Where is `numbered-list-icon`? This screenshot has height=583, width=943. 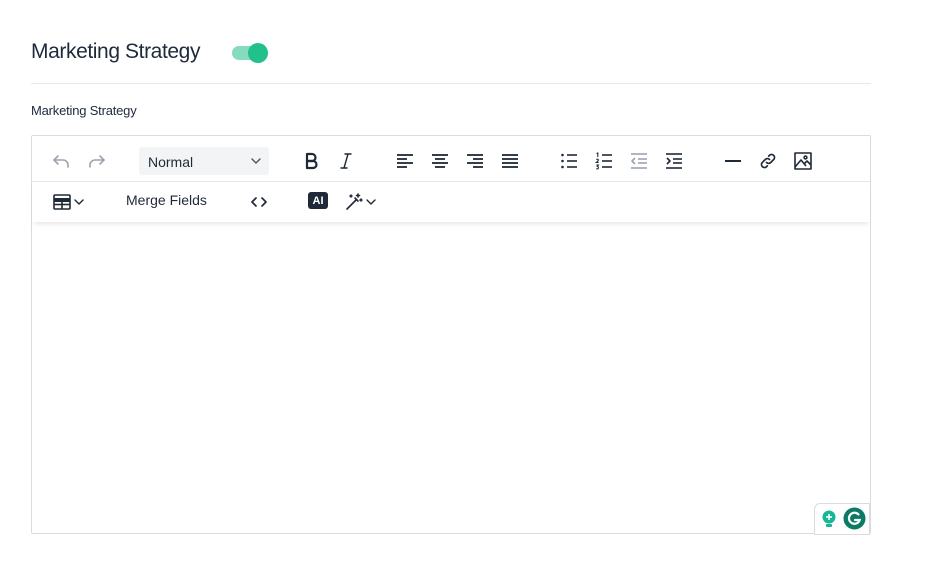
numbered-list-icon is located at coordinates (604, 161).